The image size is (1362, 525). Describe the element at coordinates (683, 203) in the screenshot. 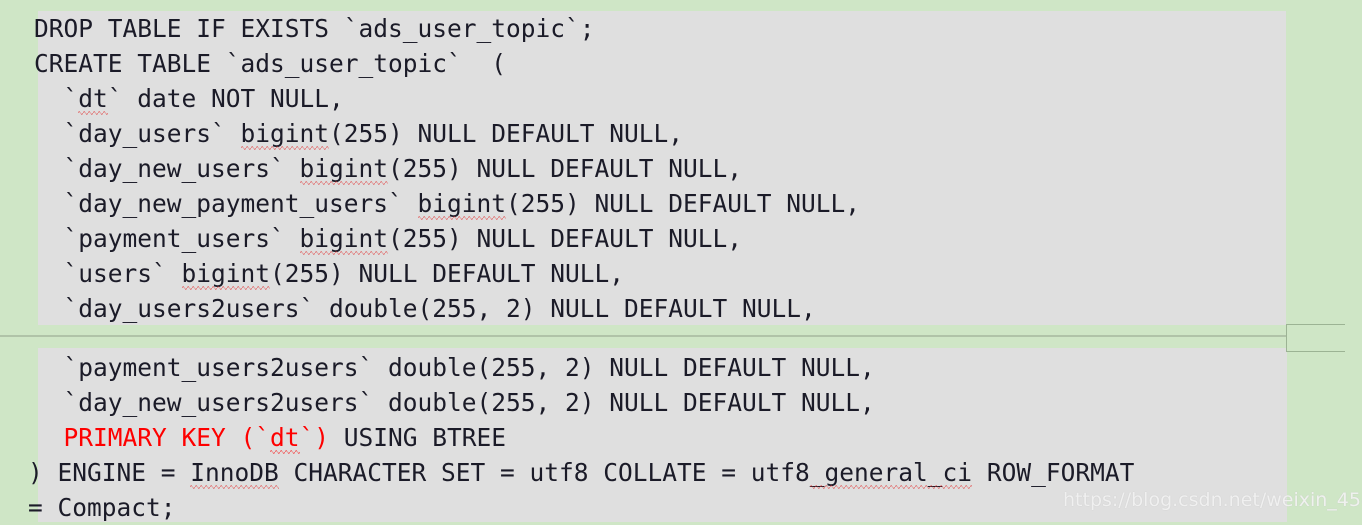

I see `code-line-6-post: (255) NULL DEFAULT NULL,` at that location.